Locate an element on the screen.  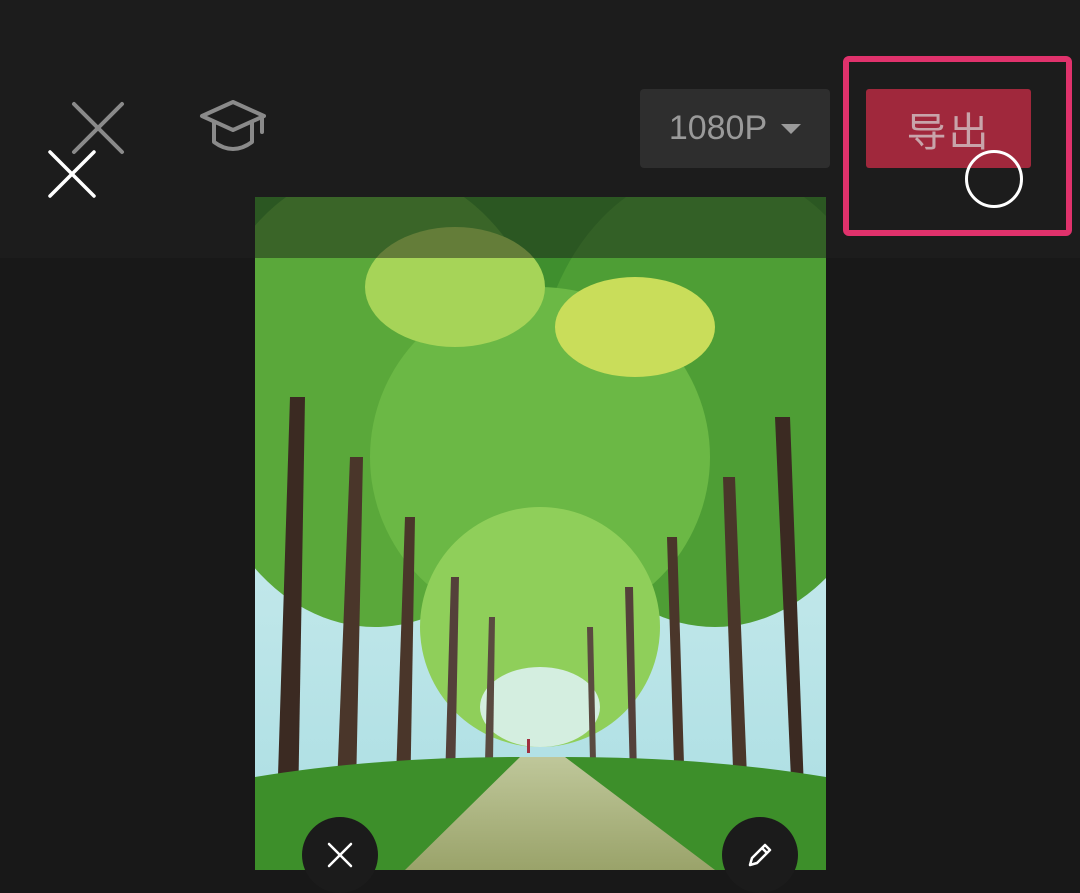
touch-indicator is located at coordinates (994, 179).